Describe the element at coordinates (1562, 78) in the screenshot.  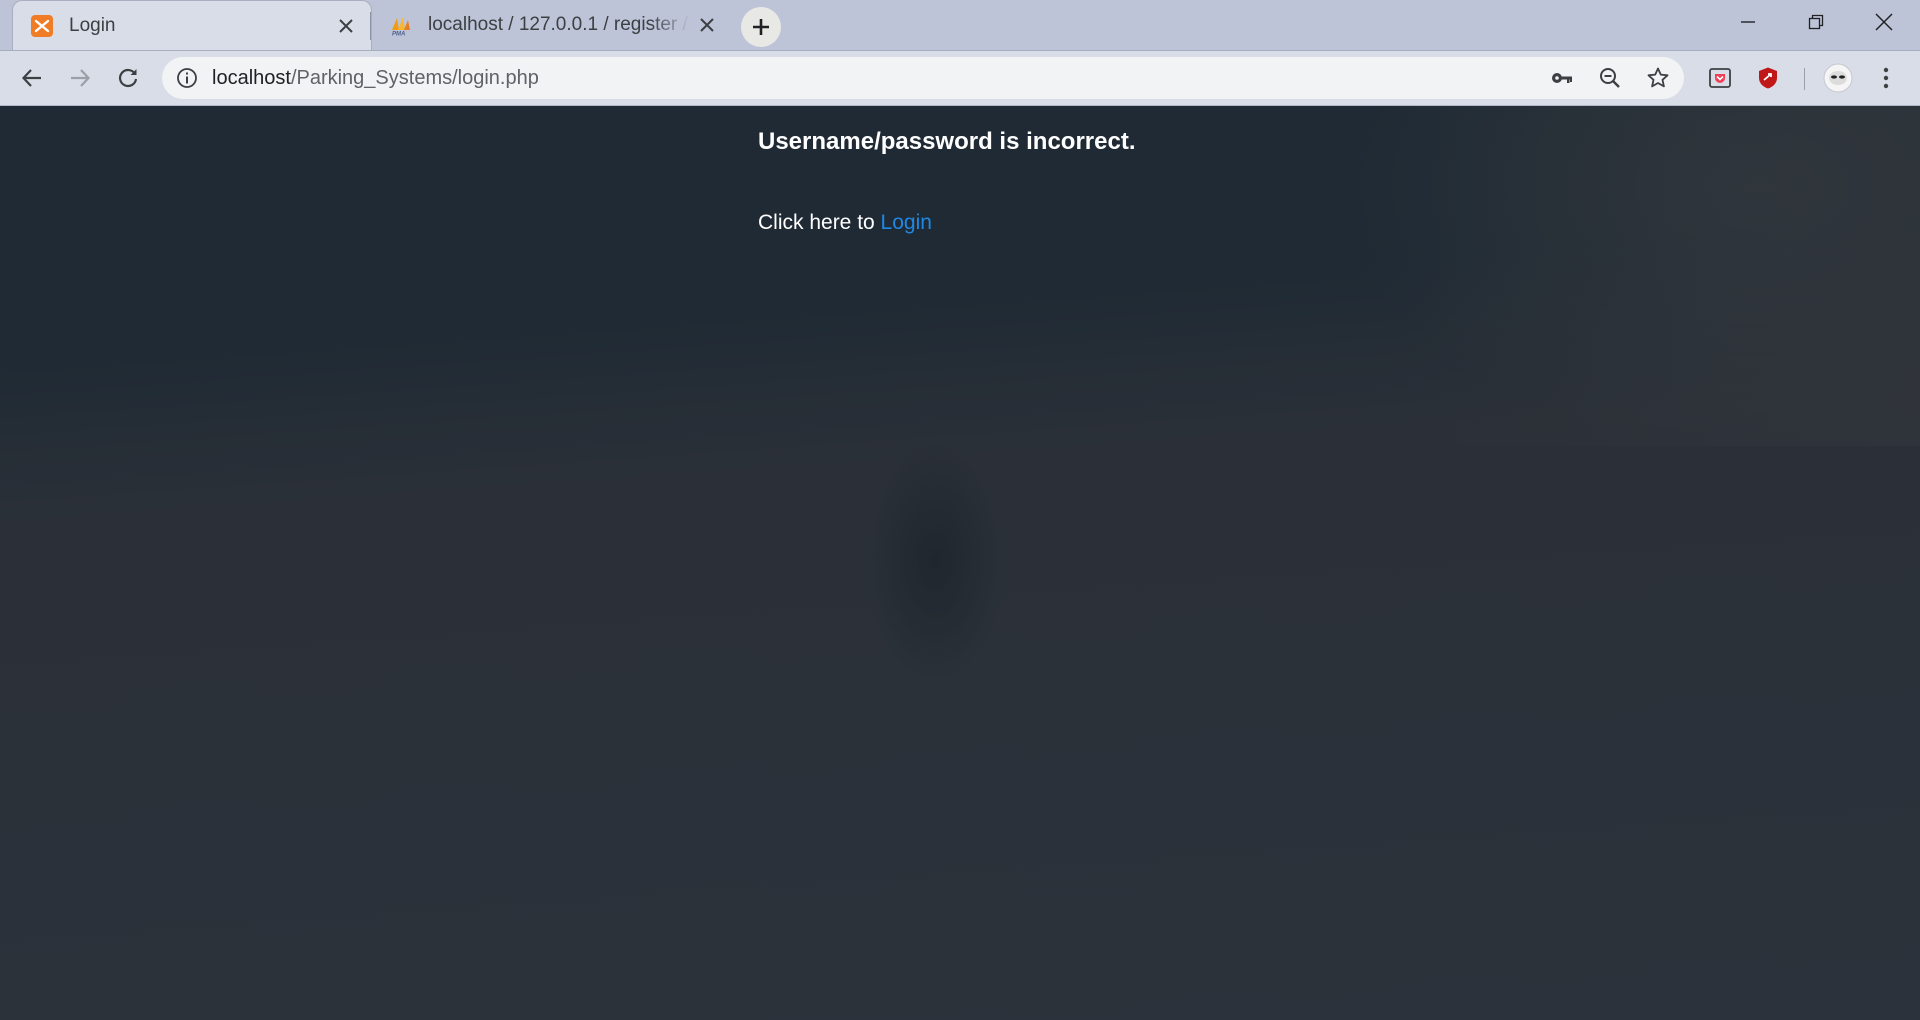
I see `key-icon` at that location.